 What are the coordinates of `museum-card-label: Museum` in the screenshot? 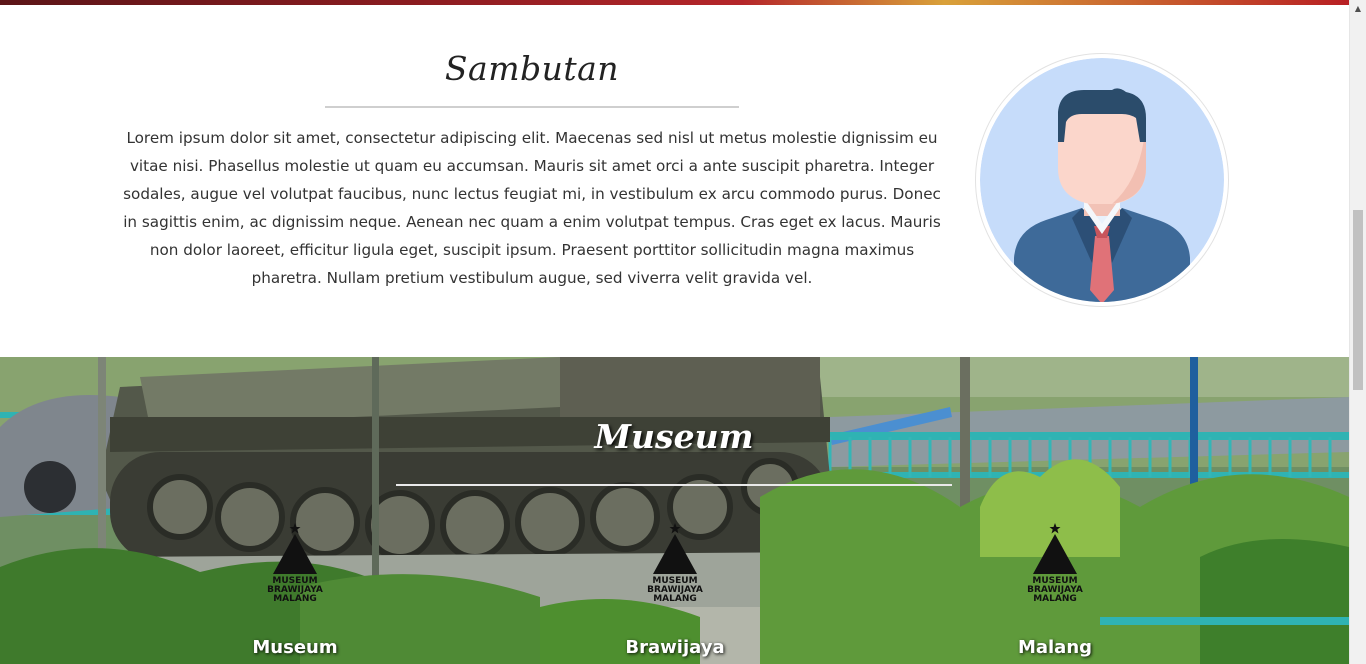 It's located at (295, 647).